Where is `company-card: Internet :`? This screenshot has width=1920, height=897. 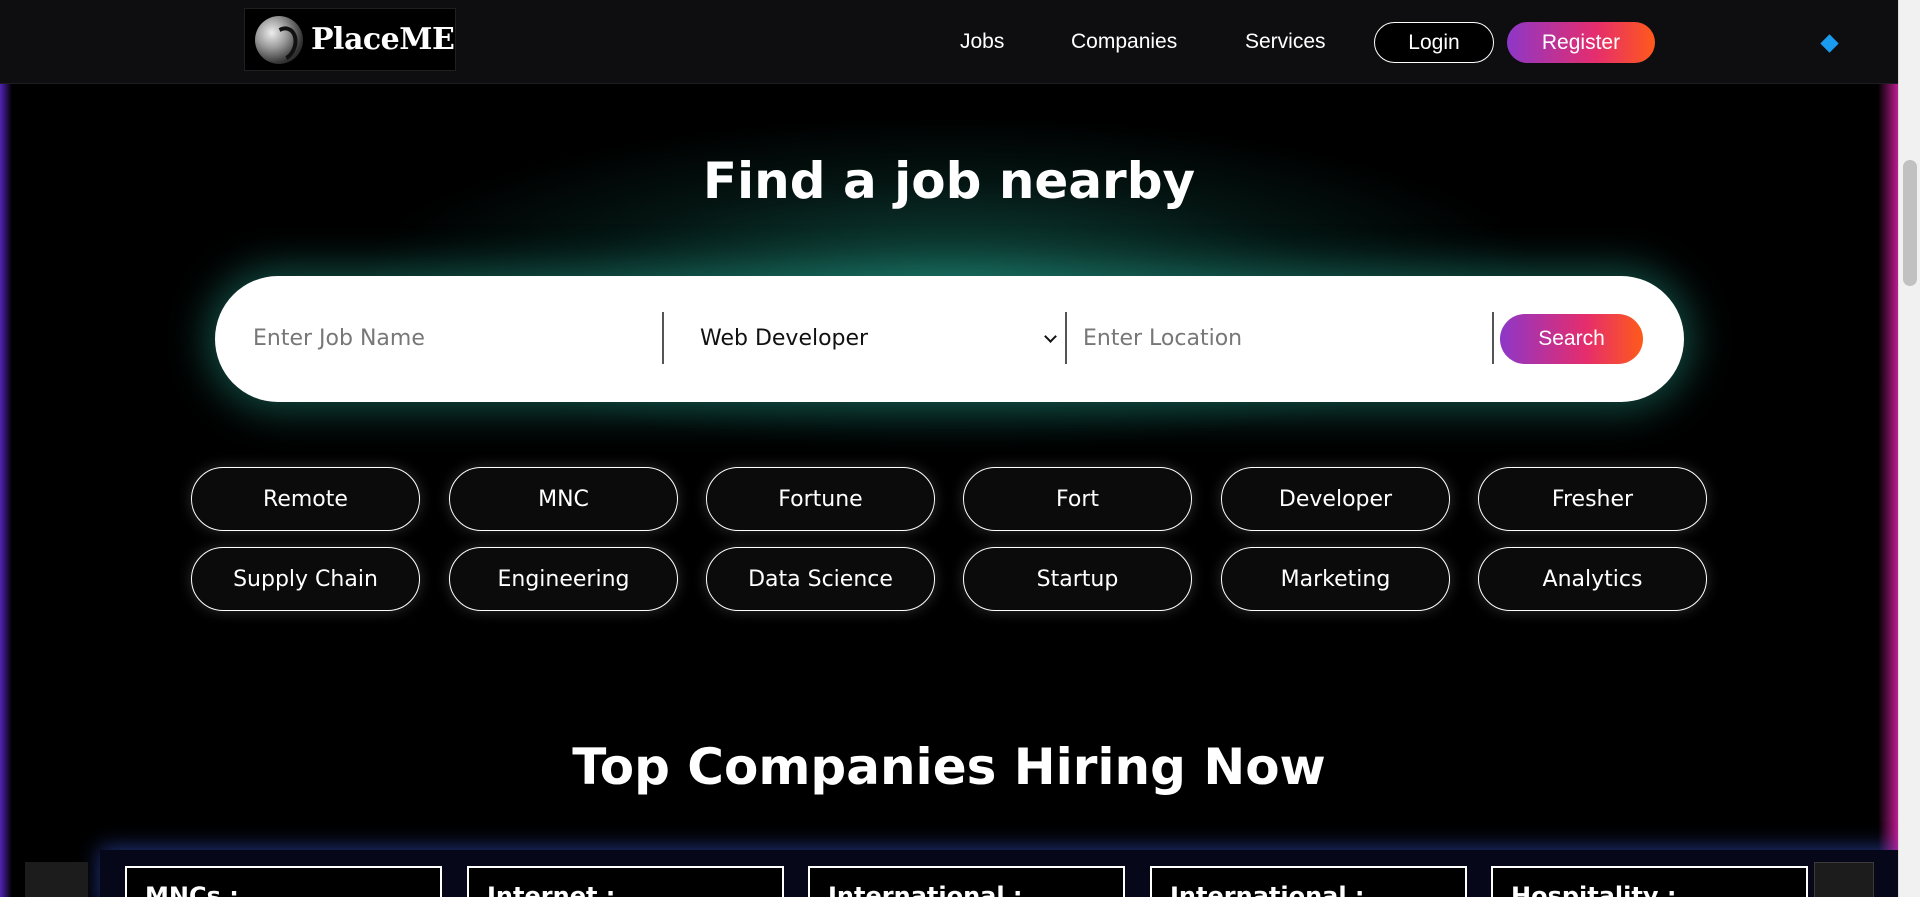
company-card: Internet : is located at coordinates (625, 881).